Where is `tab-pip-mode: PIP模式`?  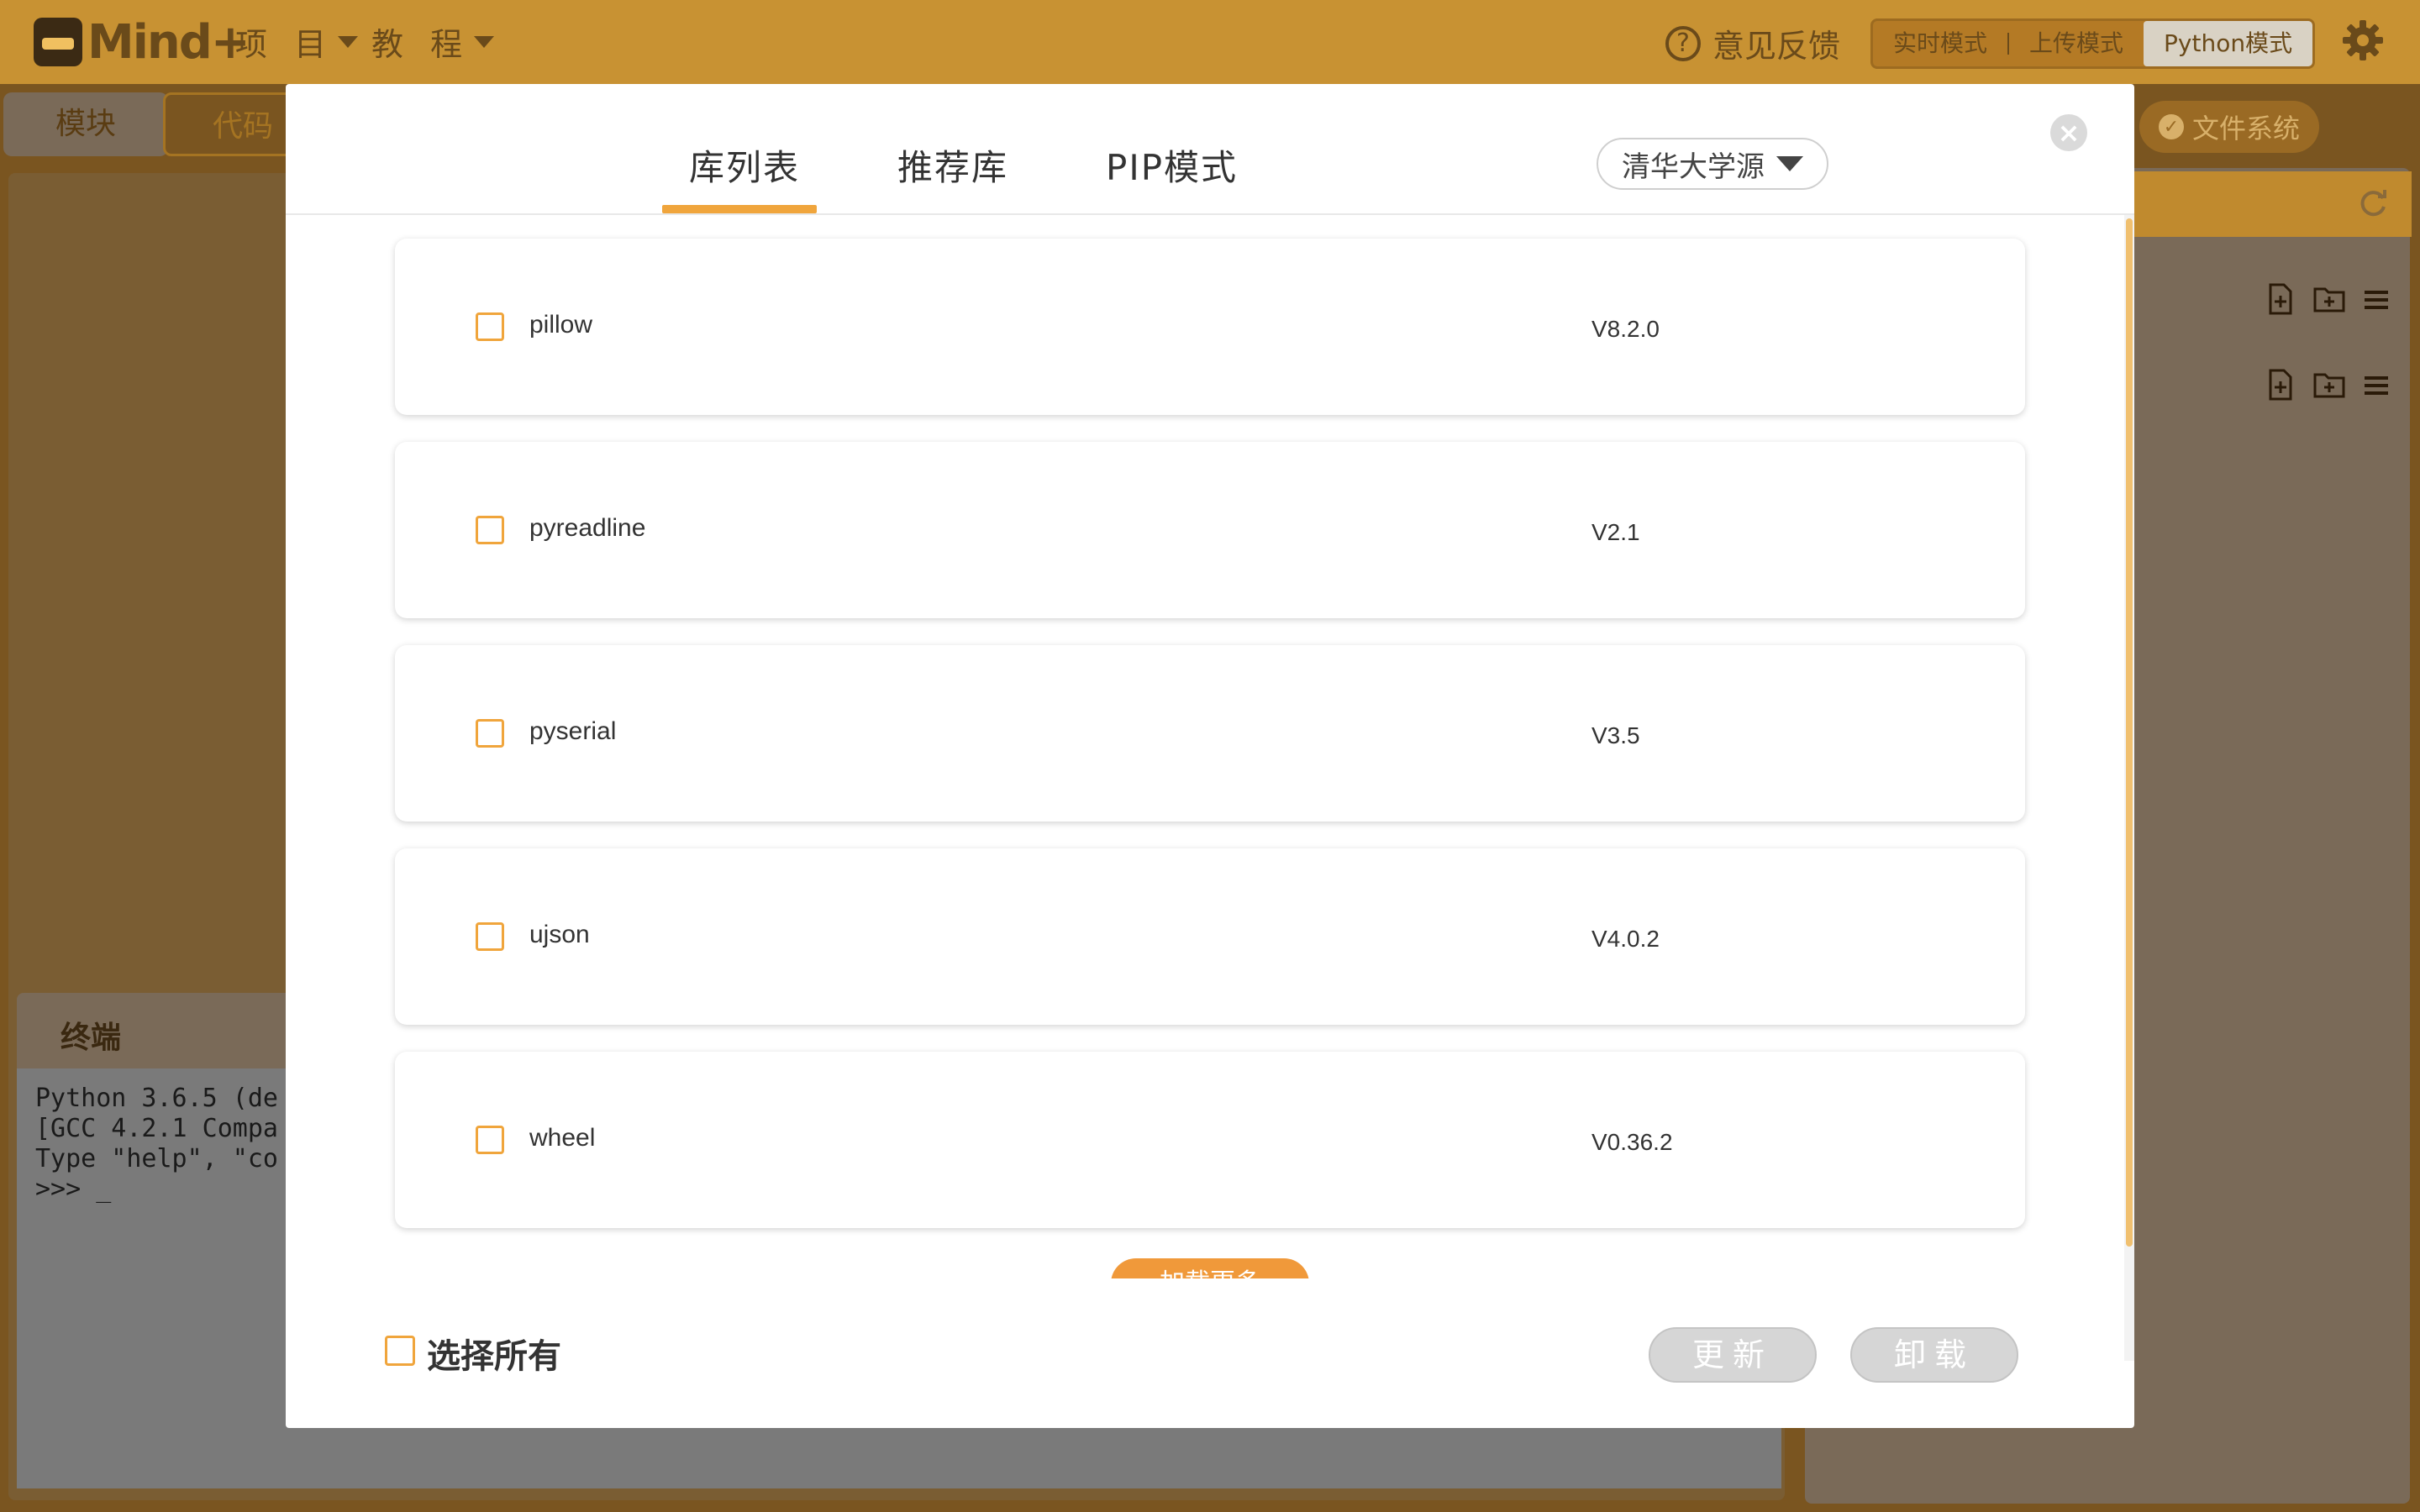
tab-pip-mode: PIP模式 is located at coordinates (1172, 165).